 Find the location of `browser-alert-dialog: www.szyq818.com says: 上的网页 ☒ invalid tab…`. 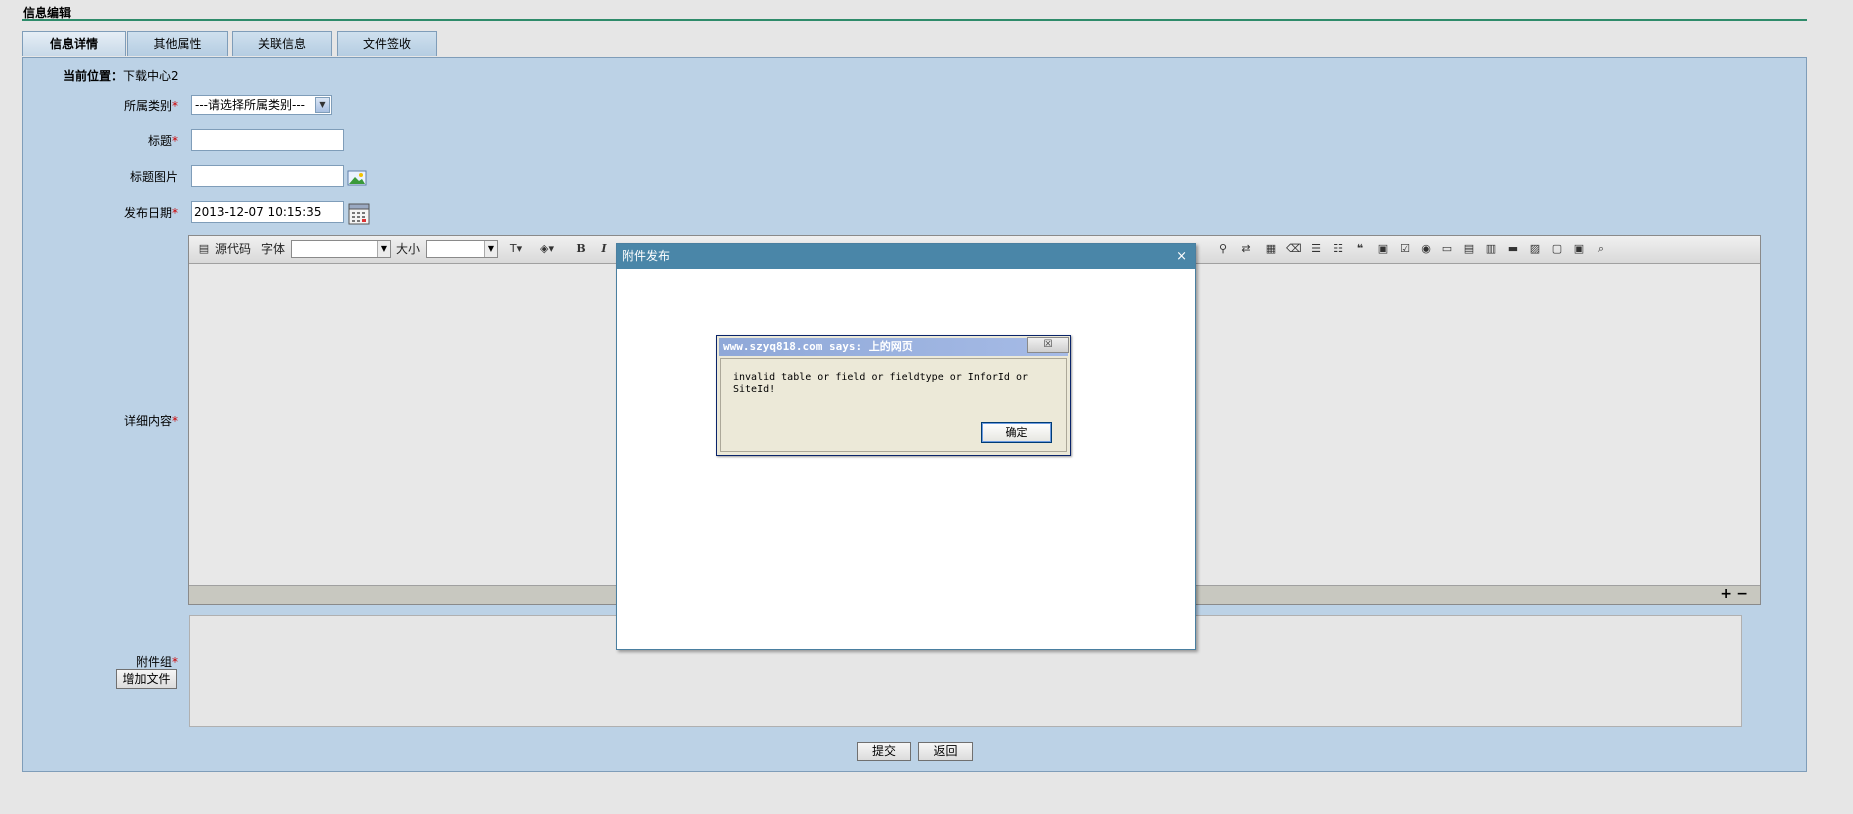

browser-alert-dialog: www.szyq818.com says: 上的网页 ☒ invalid tab… is located at coordinates (893, 395).